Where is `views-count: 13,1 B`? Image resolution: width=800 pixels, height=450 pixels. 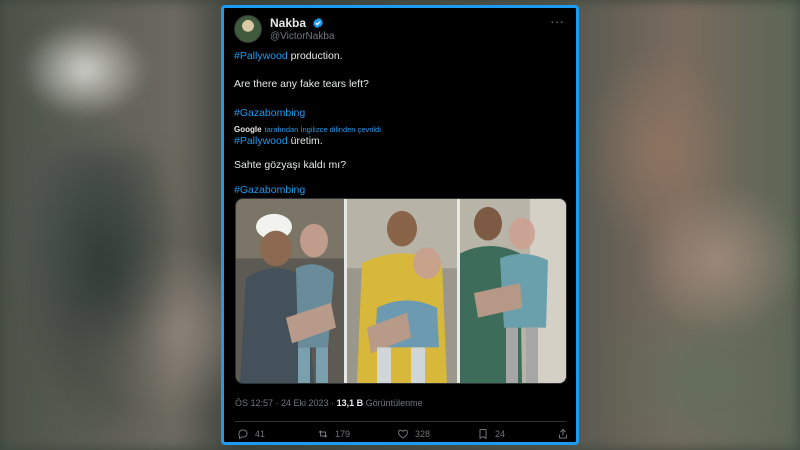 views-count: 13,1 B is located at coordinates (350, 403).